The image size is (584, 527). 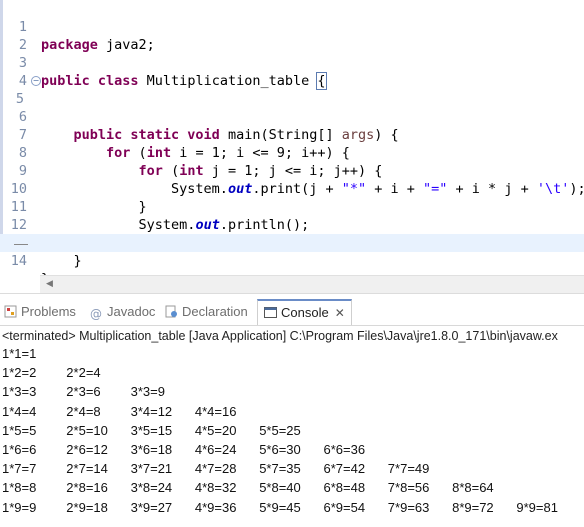 What do you see at coordinates (147, 392) in the screenshot?
I see `console-entry: 3*3=9` at bounding box center [147, 392].